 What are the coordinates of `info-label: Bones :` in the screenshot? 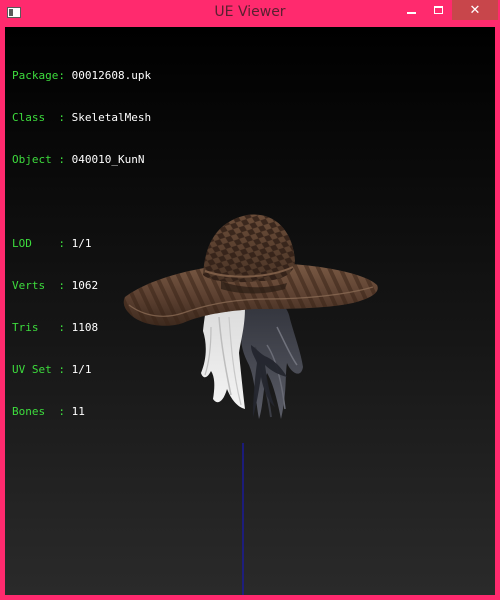 It's located at (38, 411).